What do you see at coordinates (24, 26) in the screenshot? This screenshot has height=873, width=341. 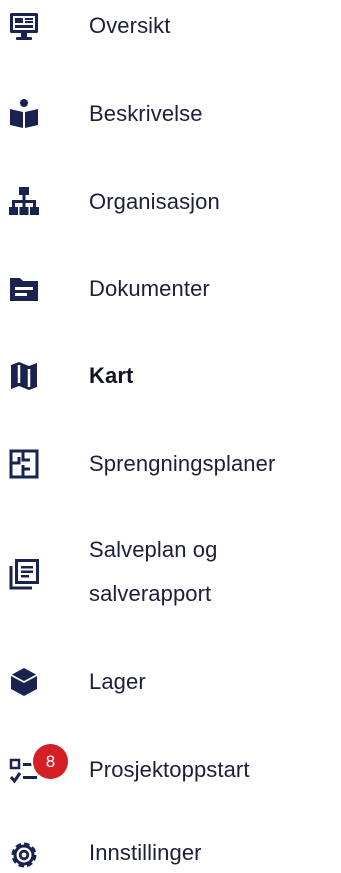 I see `dashboard-monitor-icon` at bounding box center [24, 26].